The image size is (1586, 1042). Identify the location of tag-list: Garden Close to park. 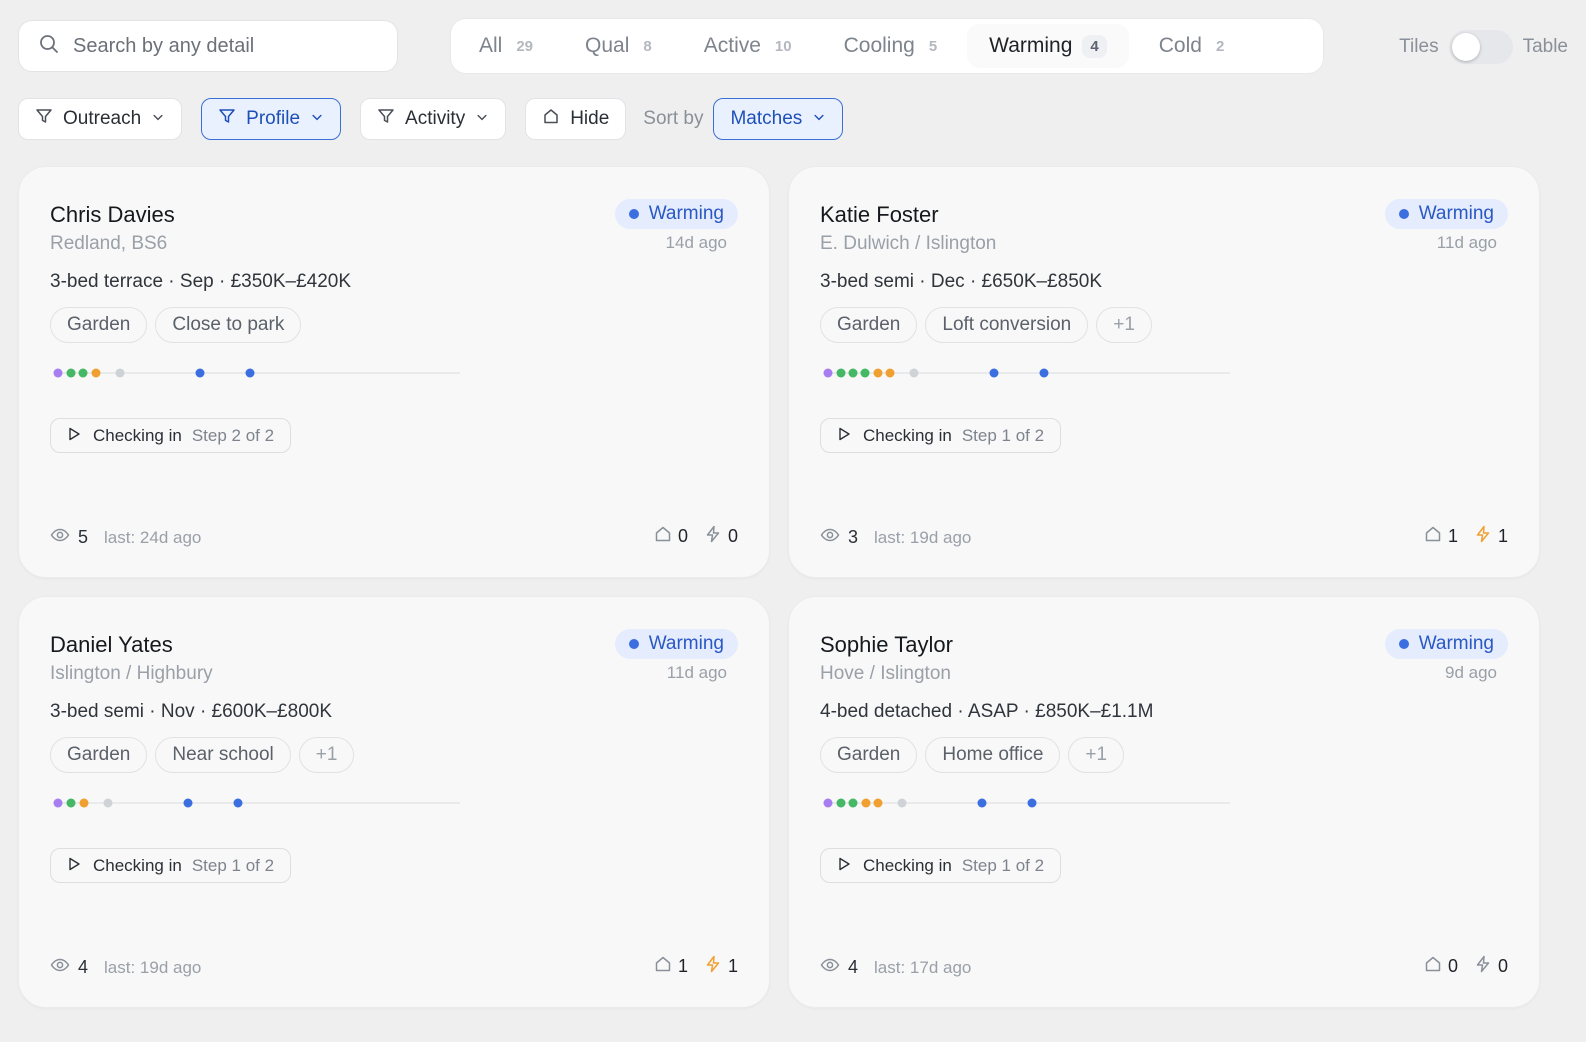
(179, 325).